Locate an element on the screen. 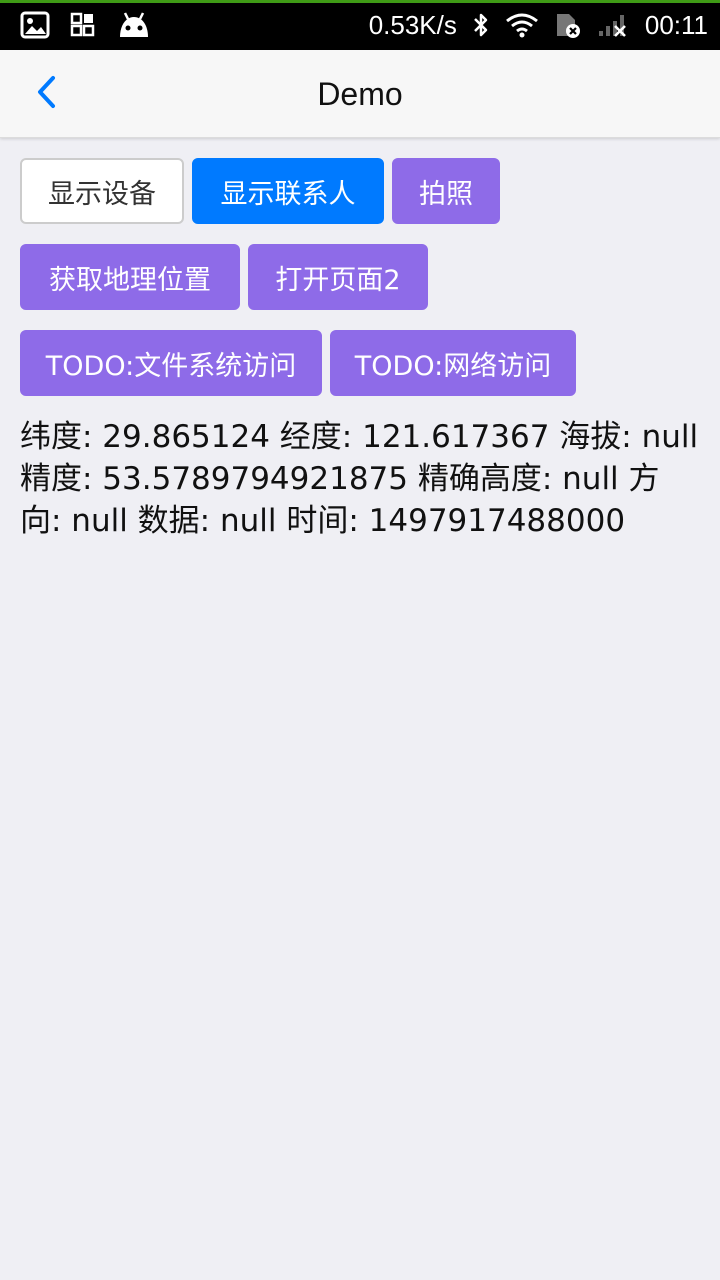 The image size is (720, 1280). back-button is located at coordinates (46, 94).